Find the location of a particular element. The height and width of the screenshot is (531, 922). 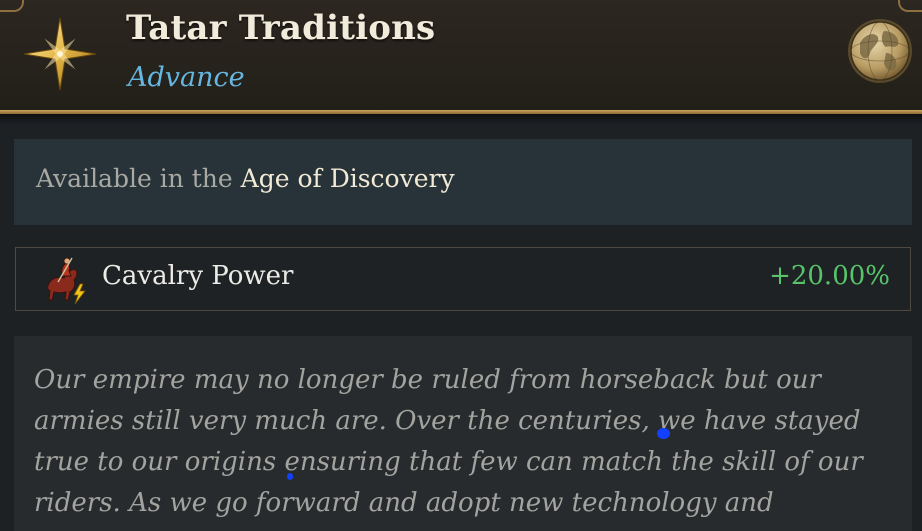

frame-corner-right is located at coordinates (910, 6).